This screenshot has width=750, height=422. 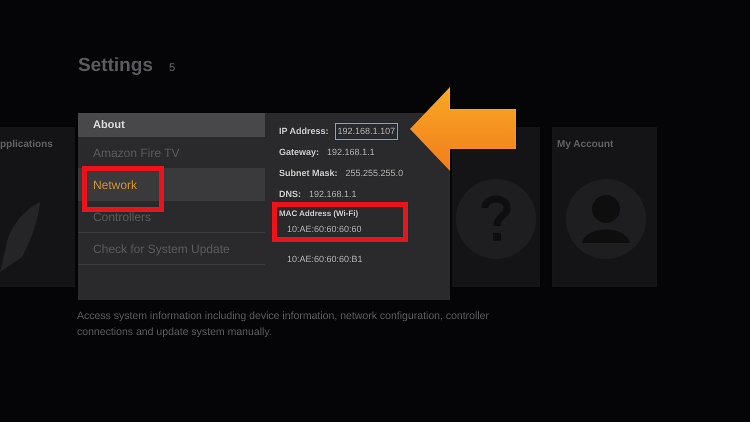 I want to click on menu-item: Network, so click(x=115, y=185).